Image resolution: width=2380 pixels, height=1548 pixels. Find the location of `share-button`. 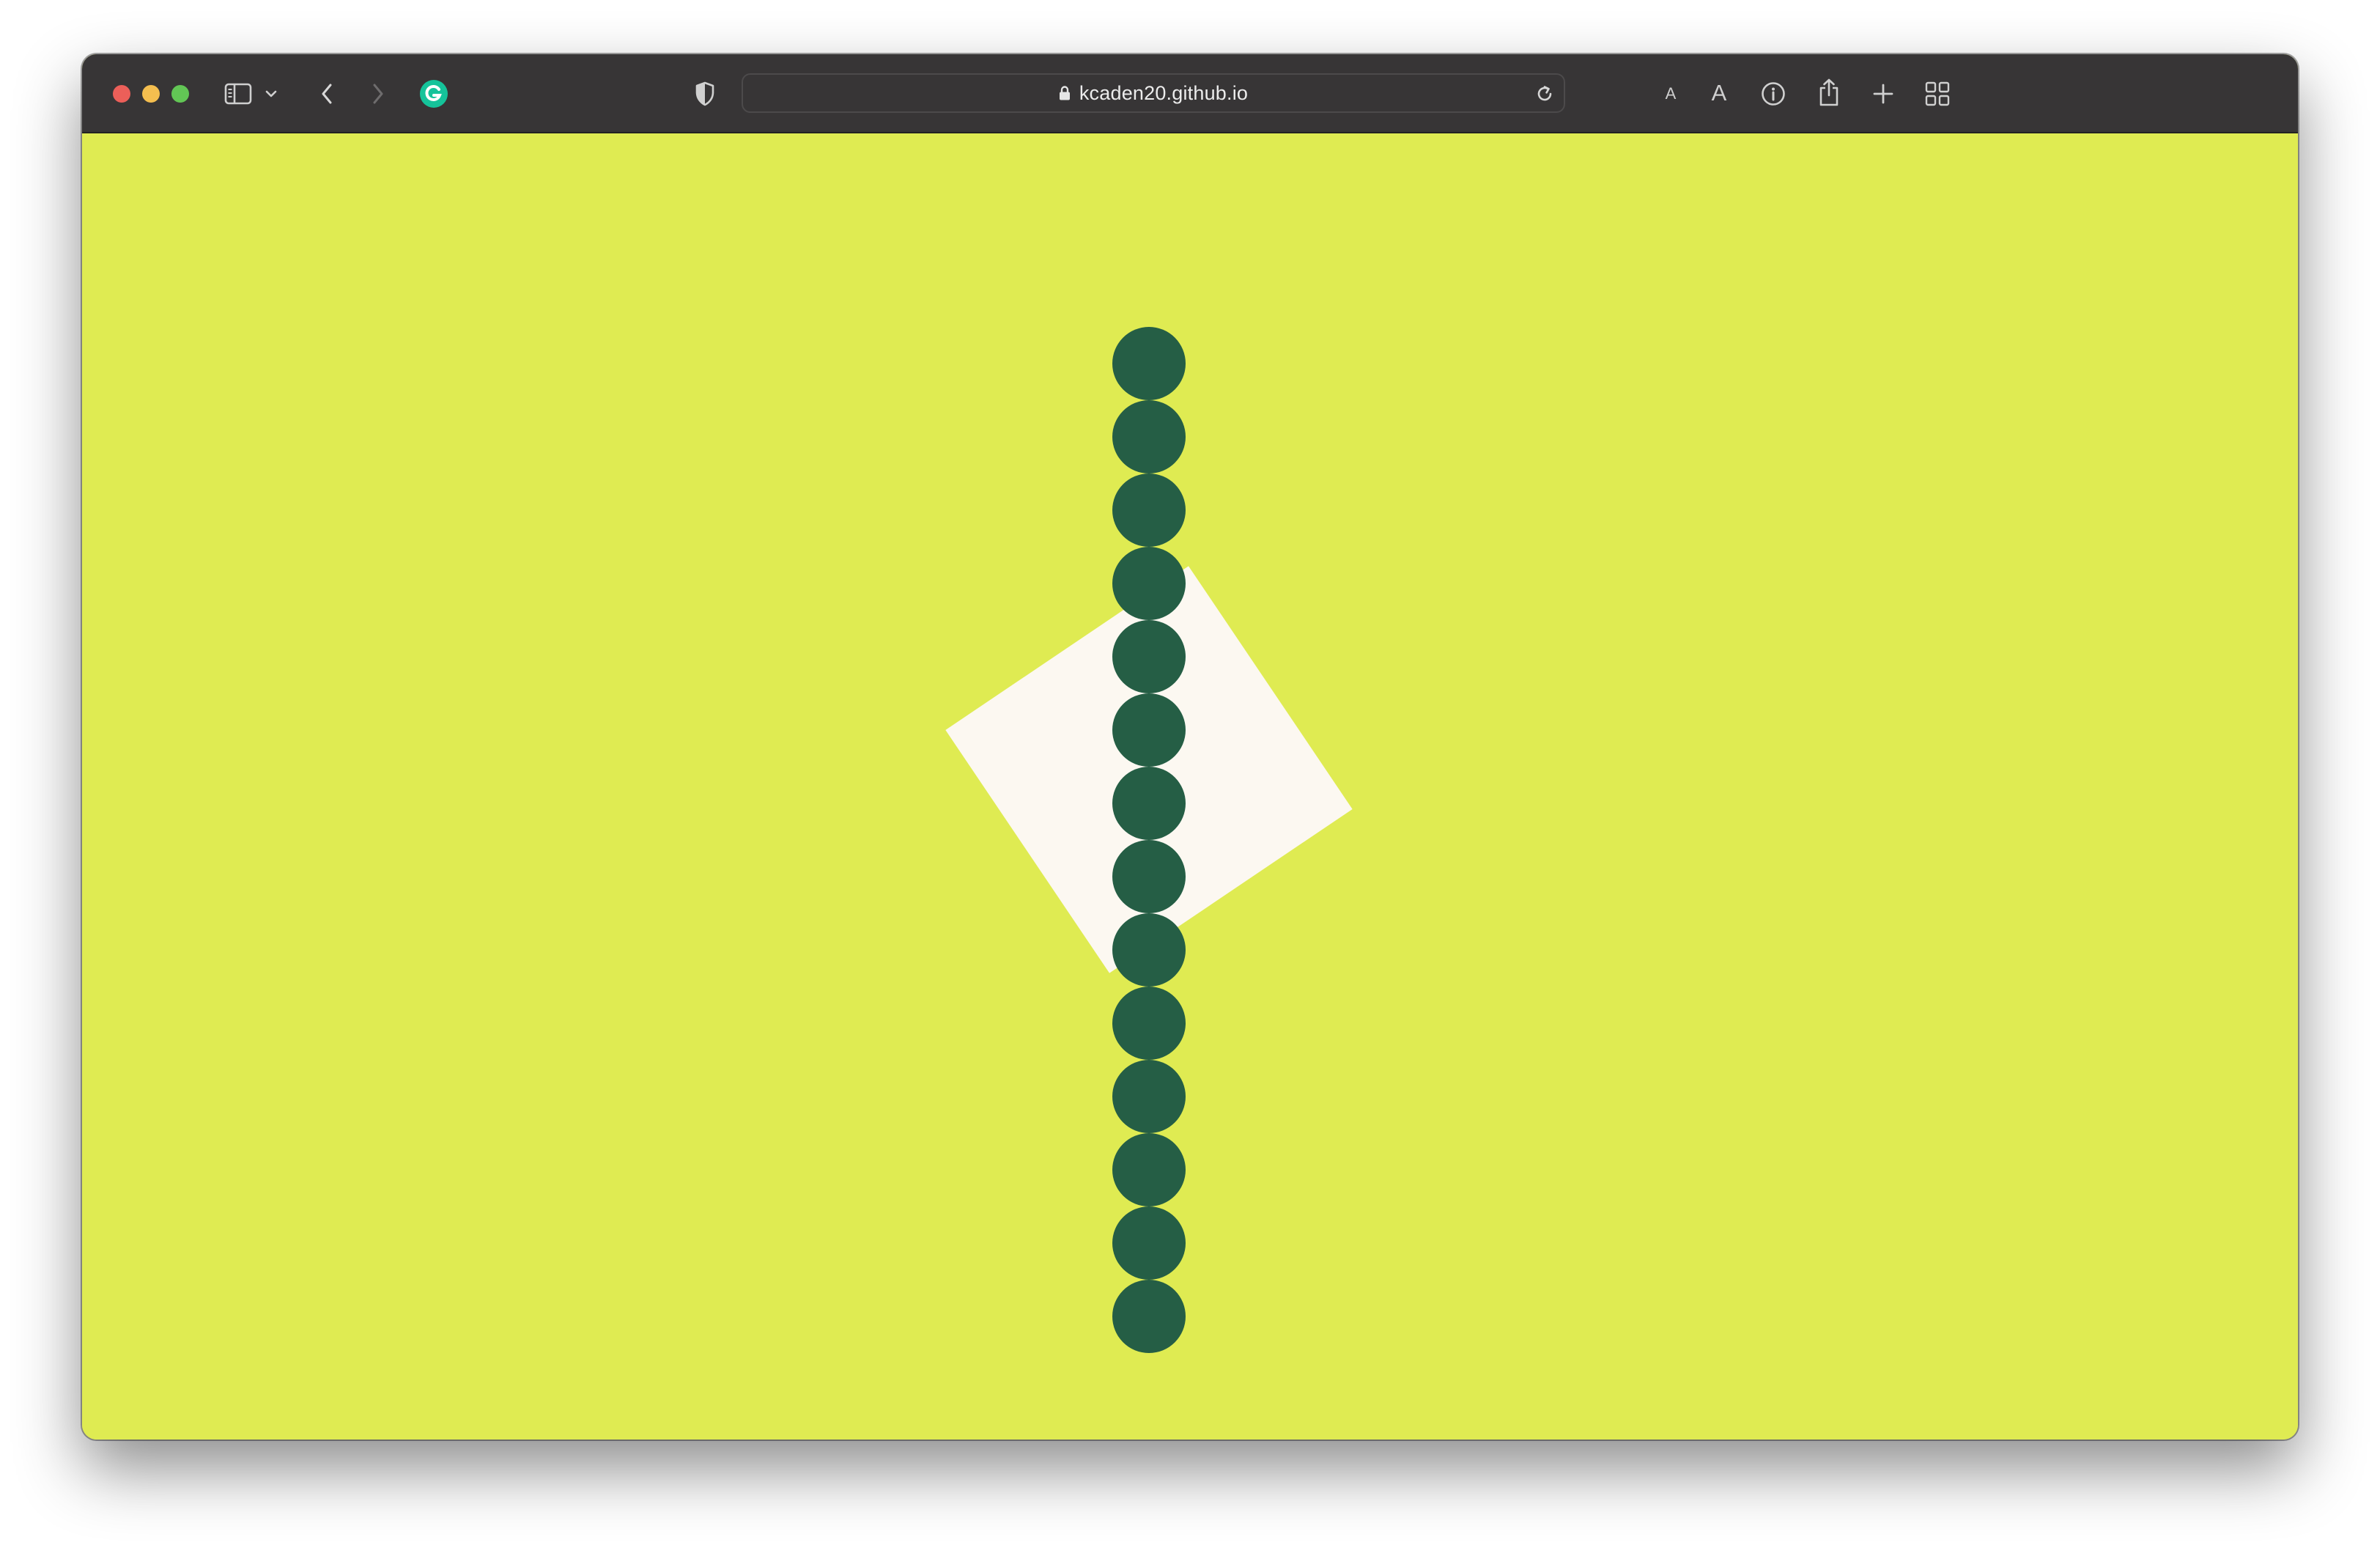

share-button is located at coordinates (1829, 92).